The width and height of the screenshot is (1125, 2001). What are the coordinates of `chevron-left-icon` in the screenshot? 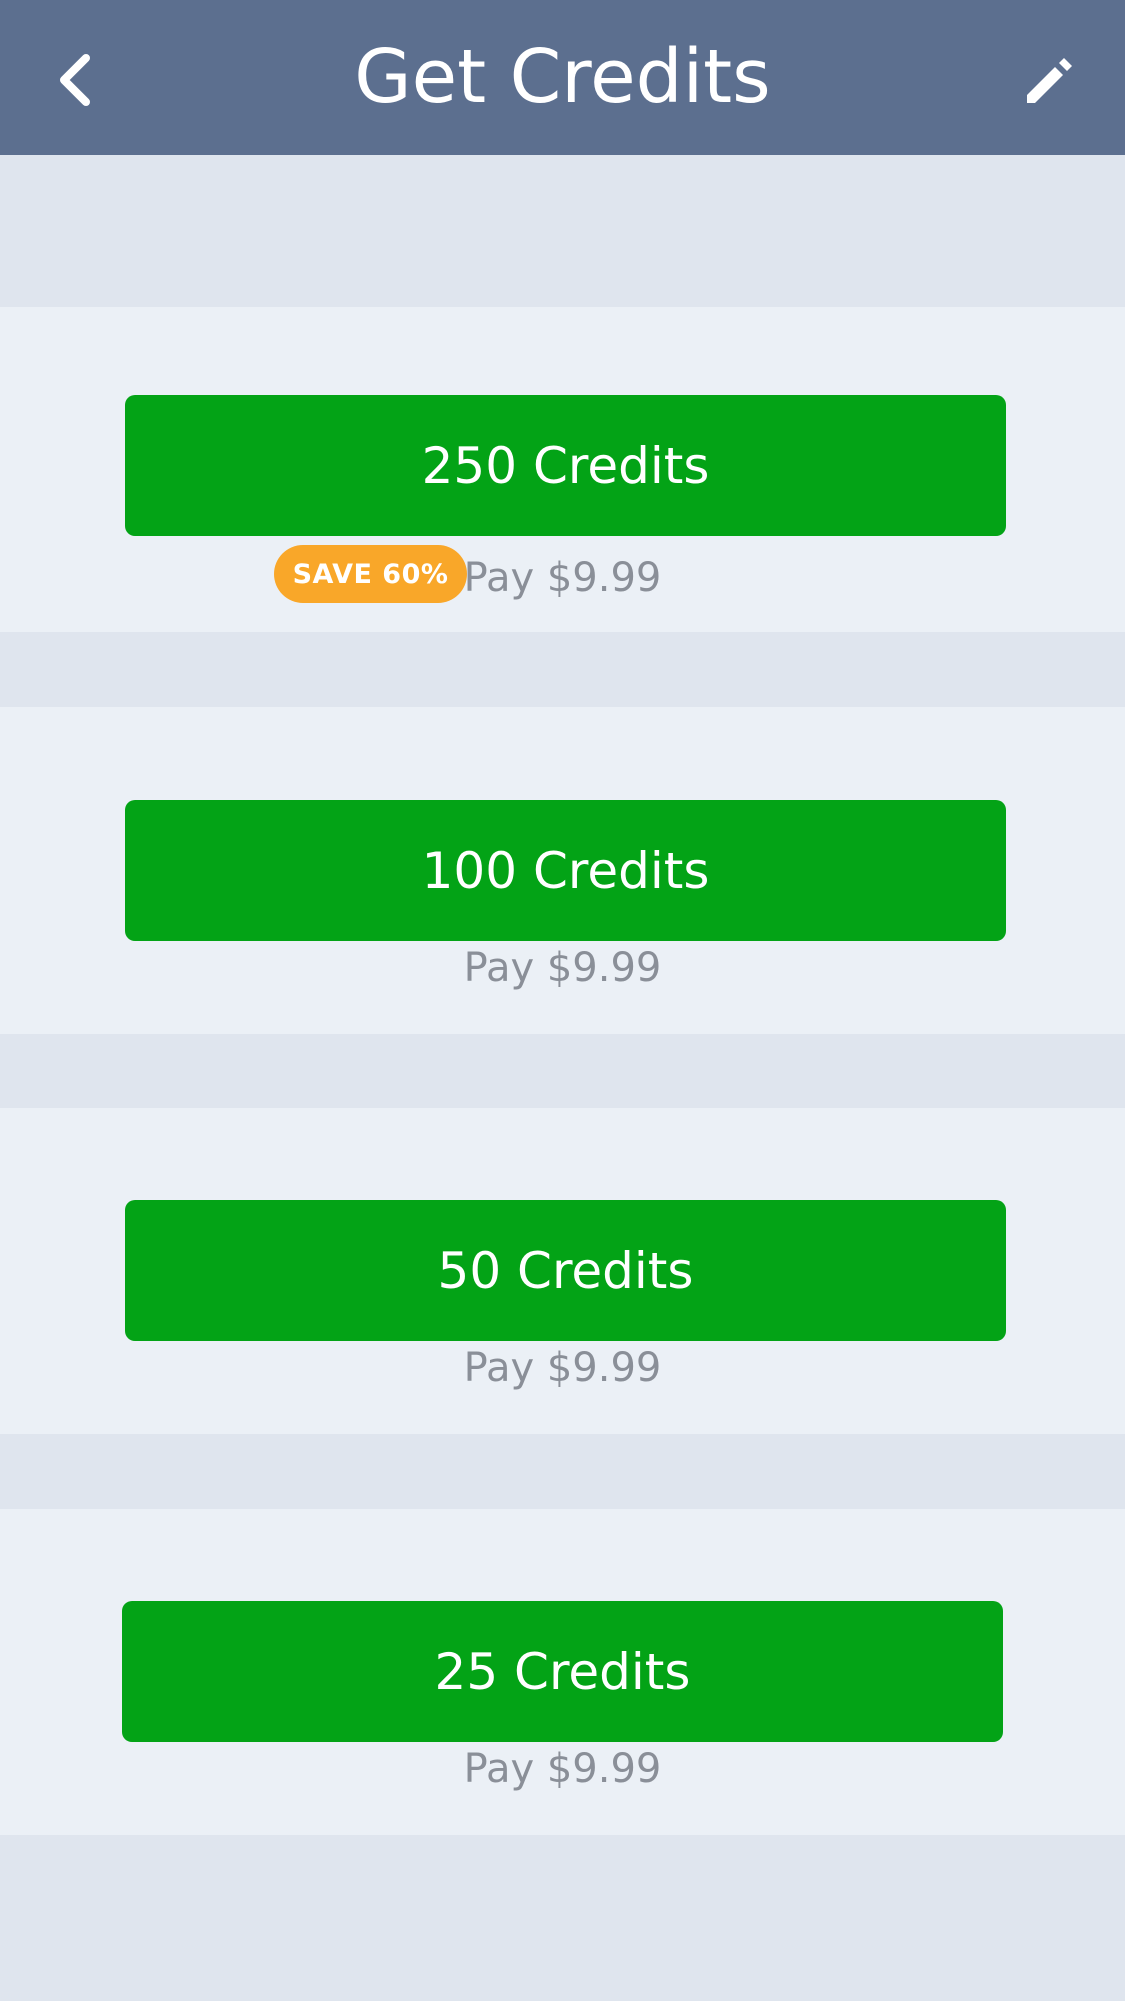 It's located at (75, 80).